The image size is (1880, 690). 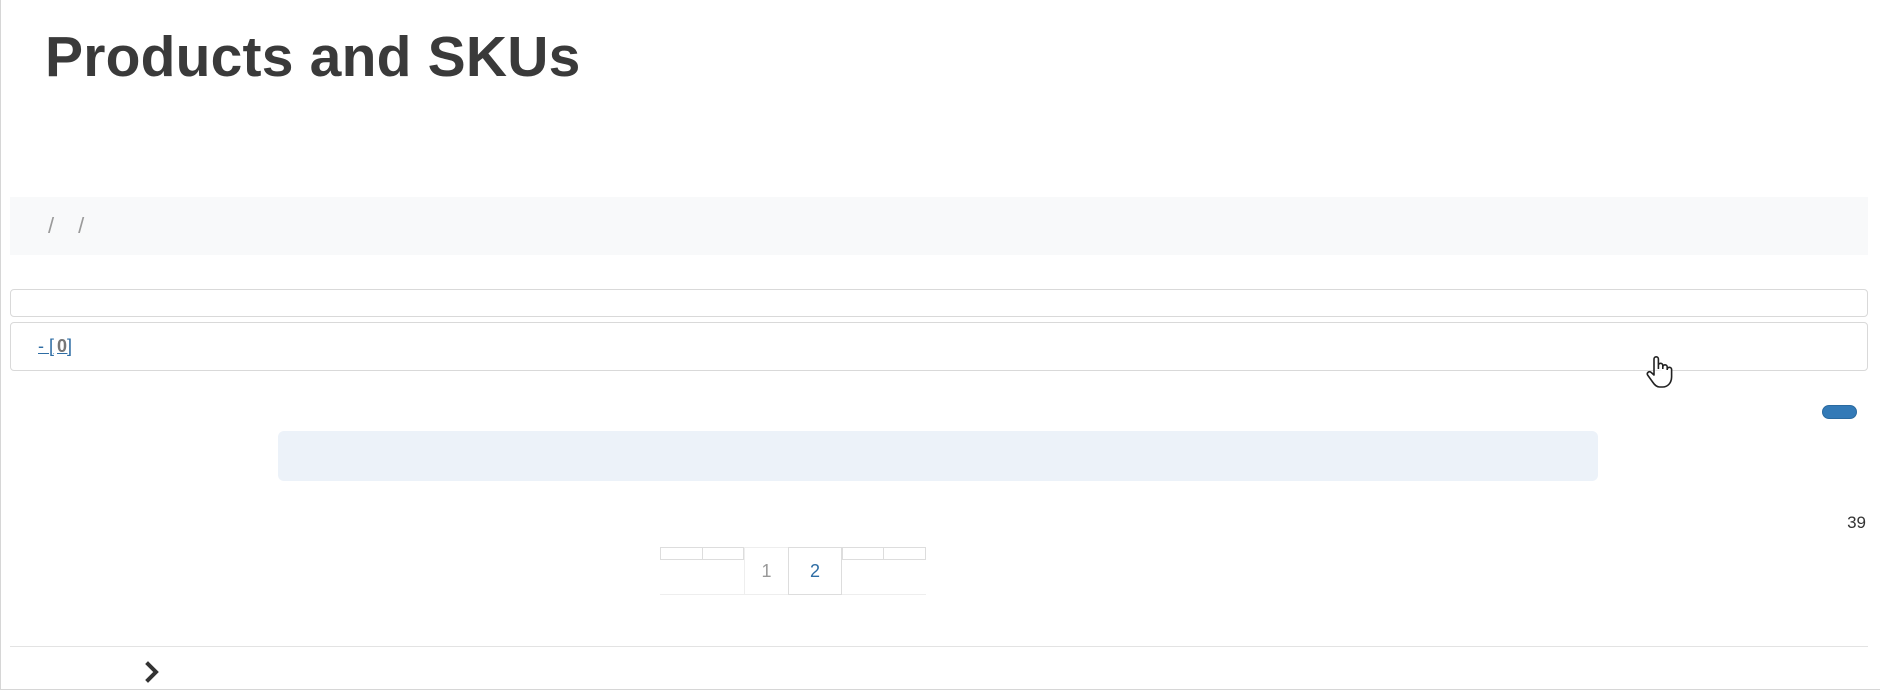 What do you see at coordinates (863, 553) in the screenshot?
I see `pagination-next-button` at bounding box center [863, 553].